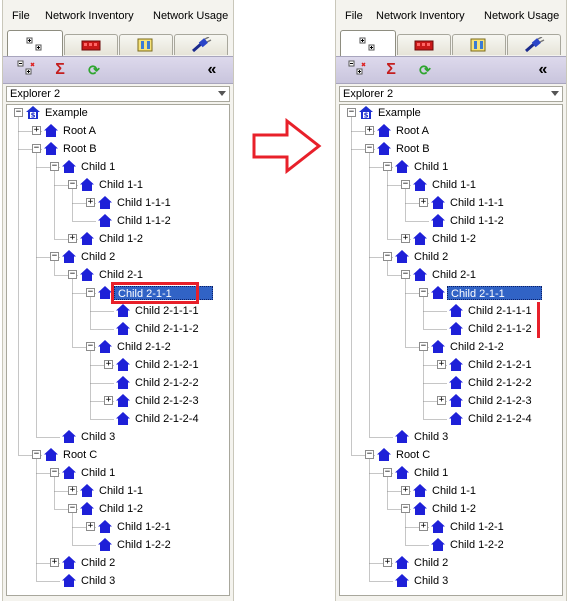 Image resolution: width=570 pixels, height=601 pixels. I want to click on tree-node: + Root A, so click(451, 131).